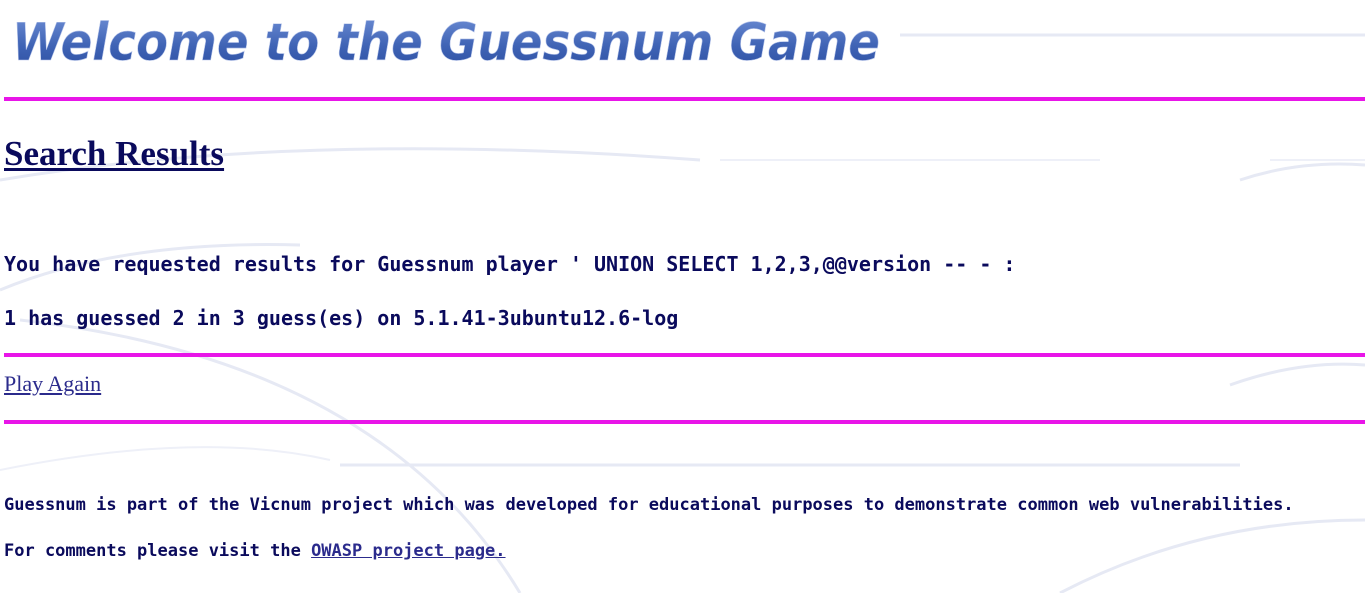  Describe the element at coordinates (684, 355) in the screenshot. I see `divider-middle` at that location.